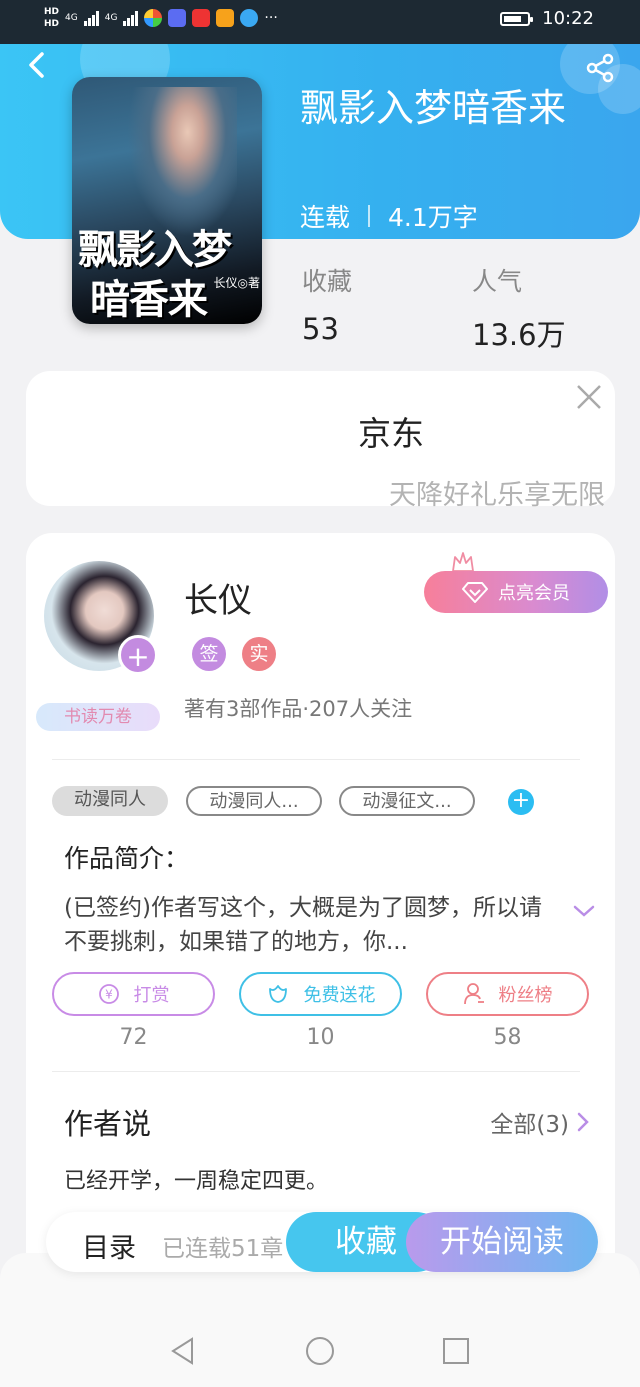 This screenshot has height=1387, width=640. I want to click on share-icon, so click(600, 68).